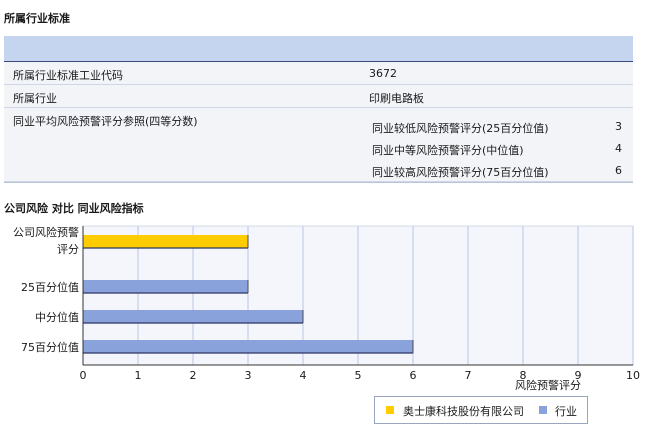 The image size is (657, 432). Describe the element at coordinates (318, 49) in the screenshot. I see `table-header-band` at that location.